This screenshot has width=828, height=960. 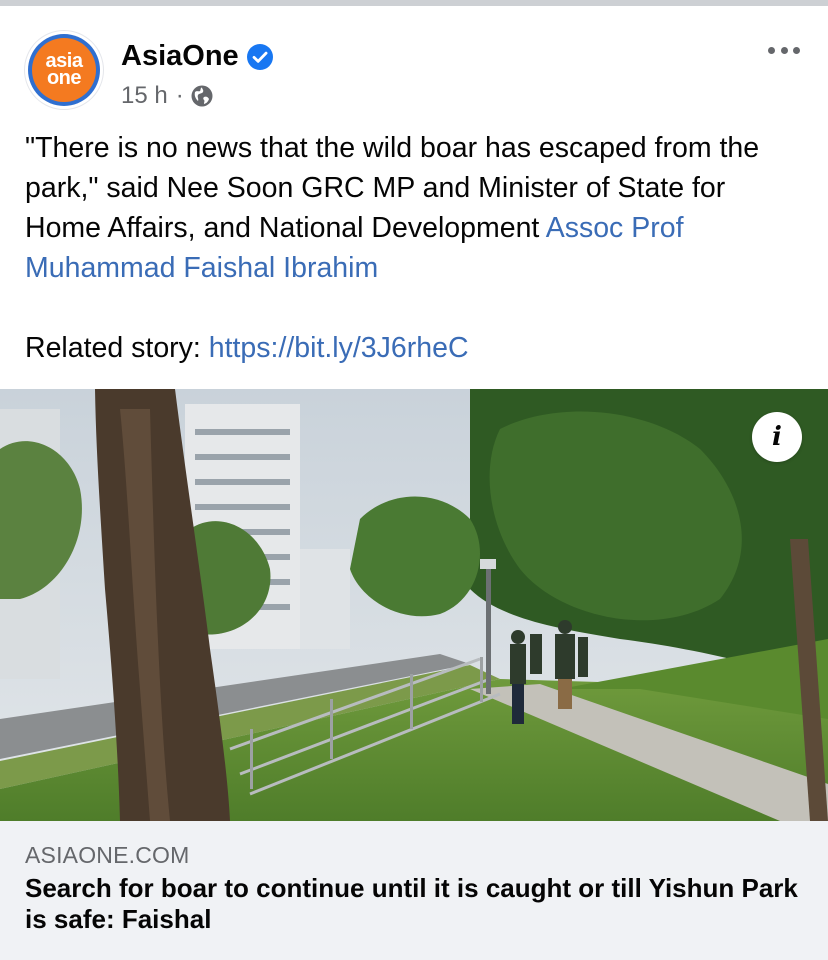 I want to click on post-meta: 15 h ·, so click(x=167, y=96).